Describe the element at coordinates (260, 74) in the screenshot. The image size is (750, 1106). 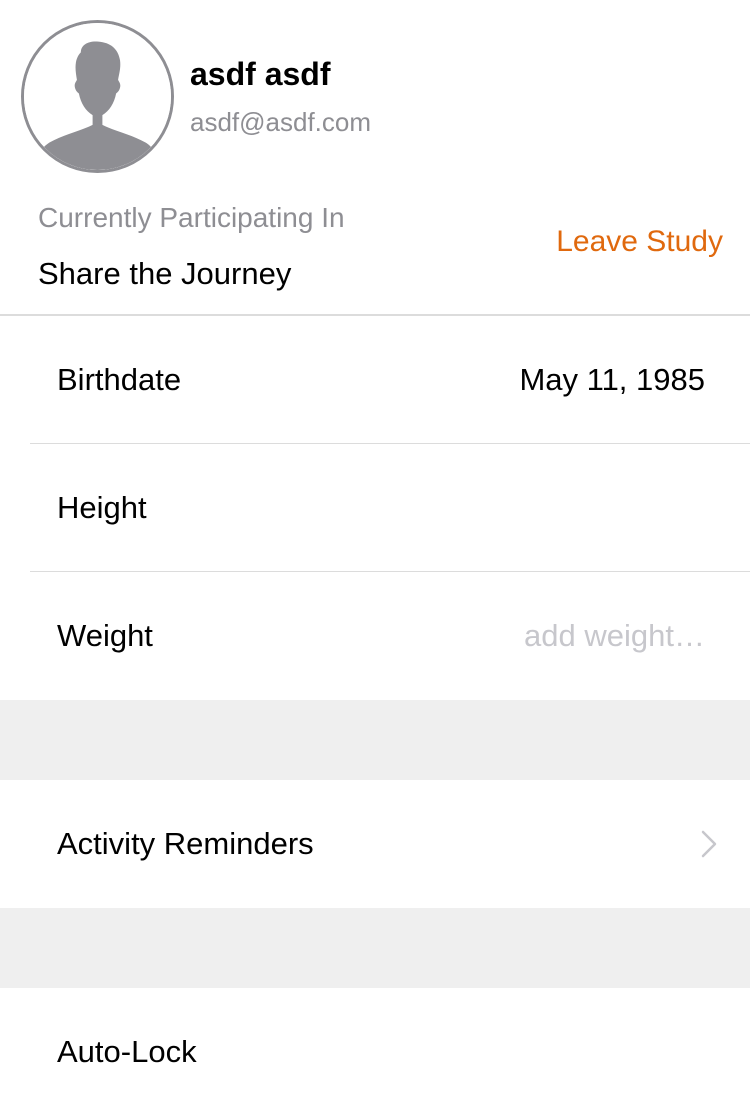
I see `user-name: asdf asdf` at that location.